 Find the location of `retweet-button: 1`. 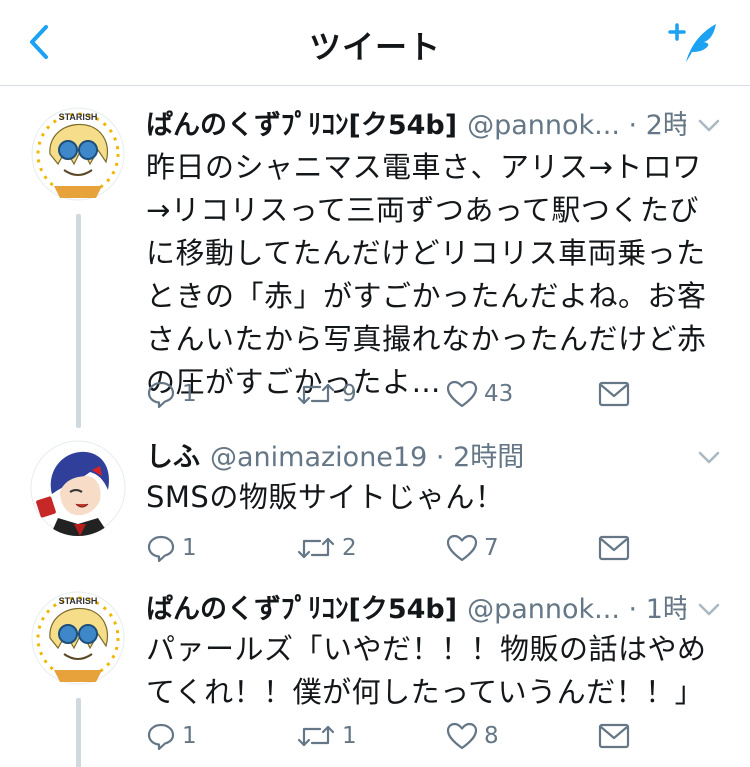

retweet-button: 1 is located at coordinates (326, 736).